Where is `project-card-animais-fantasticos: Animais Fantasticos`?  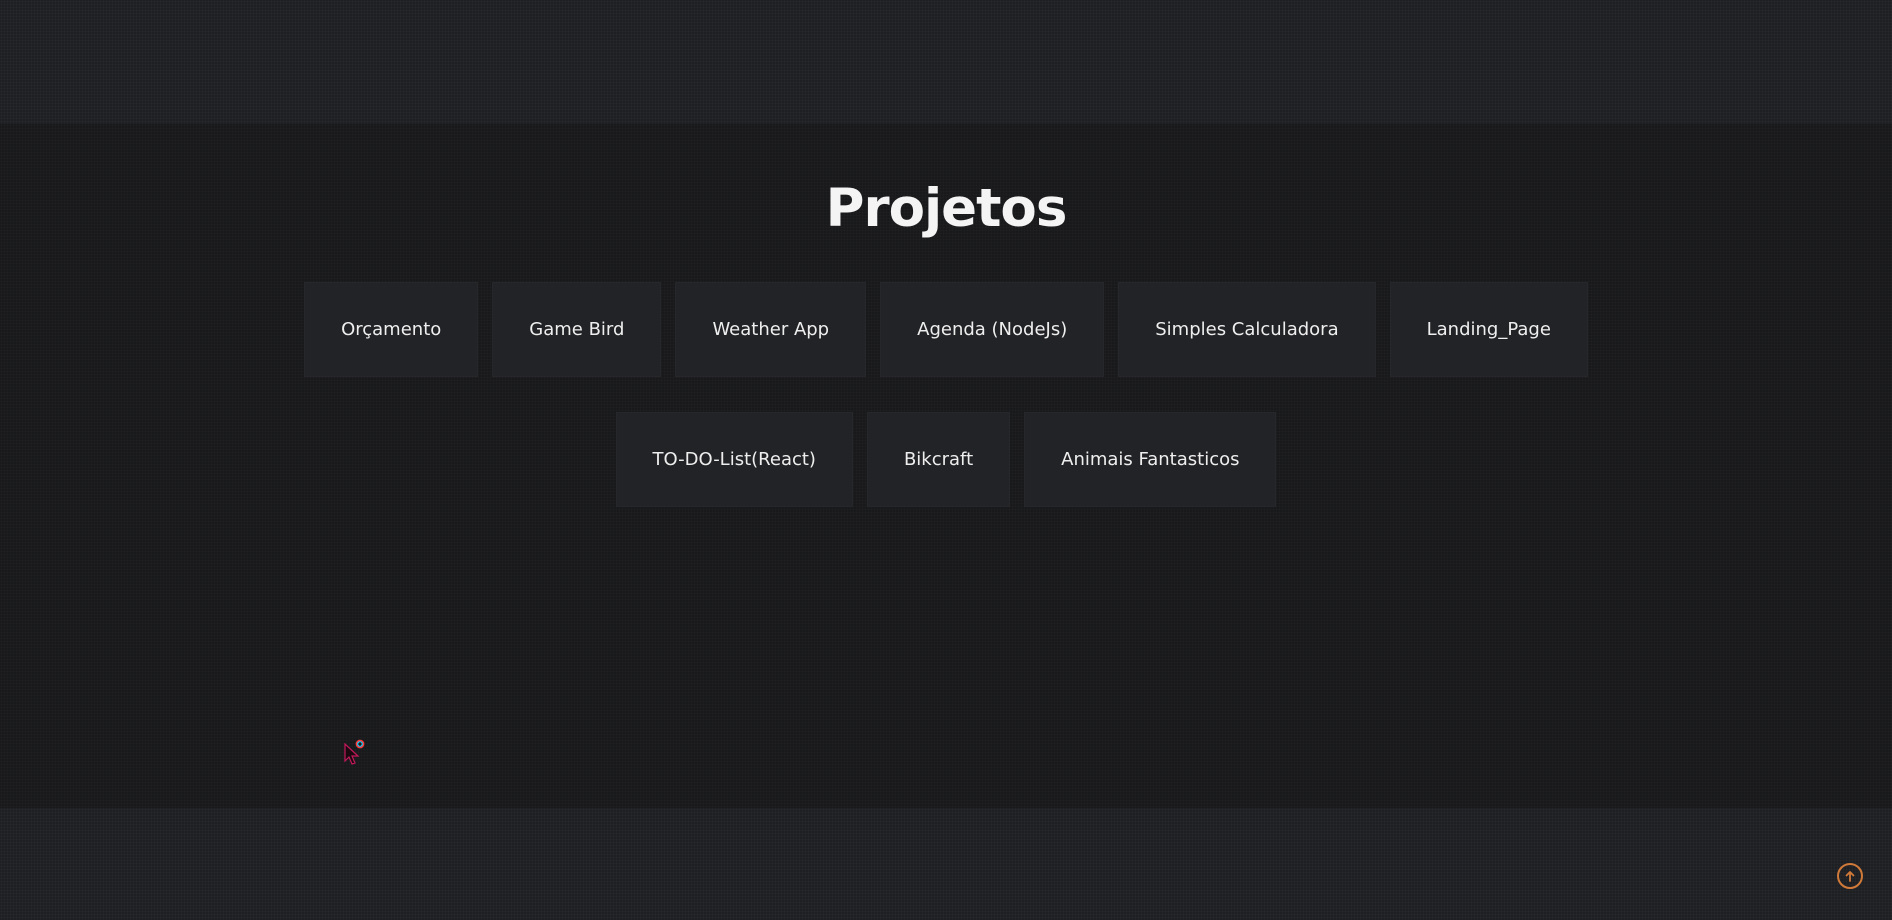 project-card-animais-fantasticos: Animais Fantasticos is located at coordinates (1150, 459).